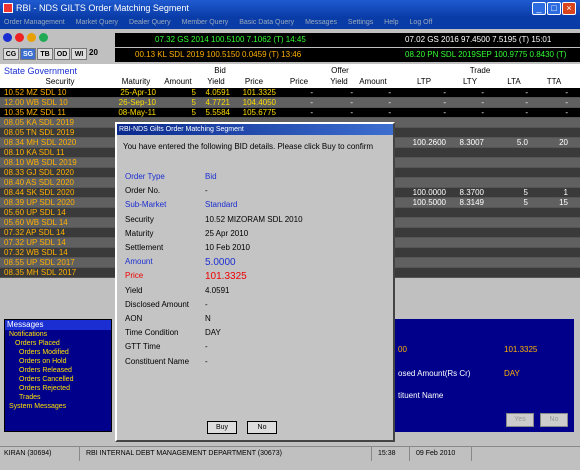 This screenshot has height=470, width=580. Describe the element at coordinates (554, 8) in the screenshot. I see `maximize-icon: □` at that location.